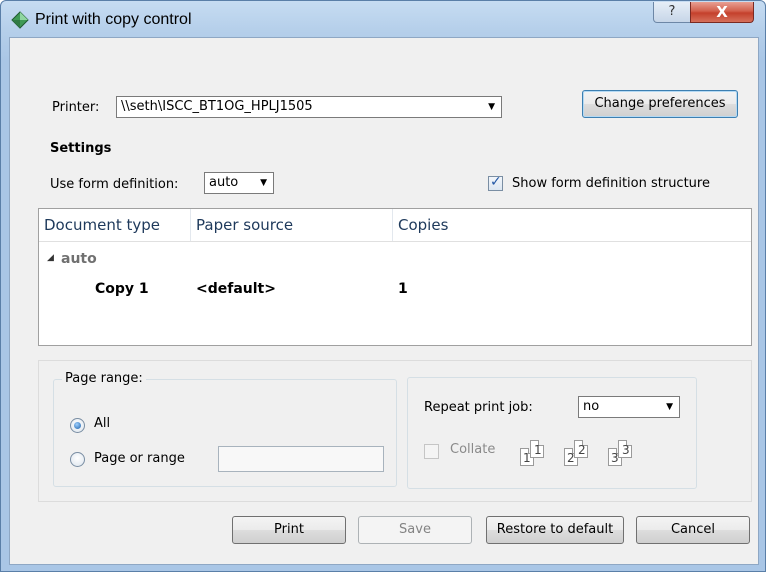 The width and height of the screenshot is (766, 572). Describe the element at coordinates (122, 289) in the screenshot. I see `cell-document-type: Copy 1` at that location.